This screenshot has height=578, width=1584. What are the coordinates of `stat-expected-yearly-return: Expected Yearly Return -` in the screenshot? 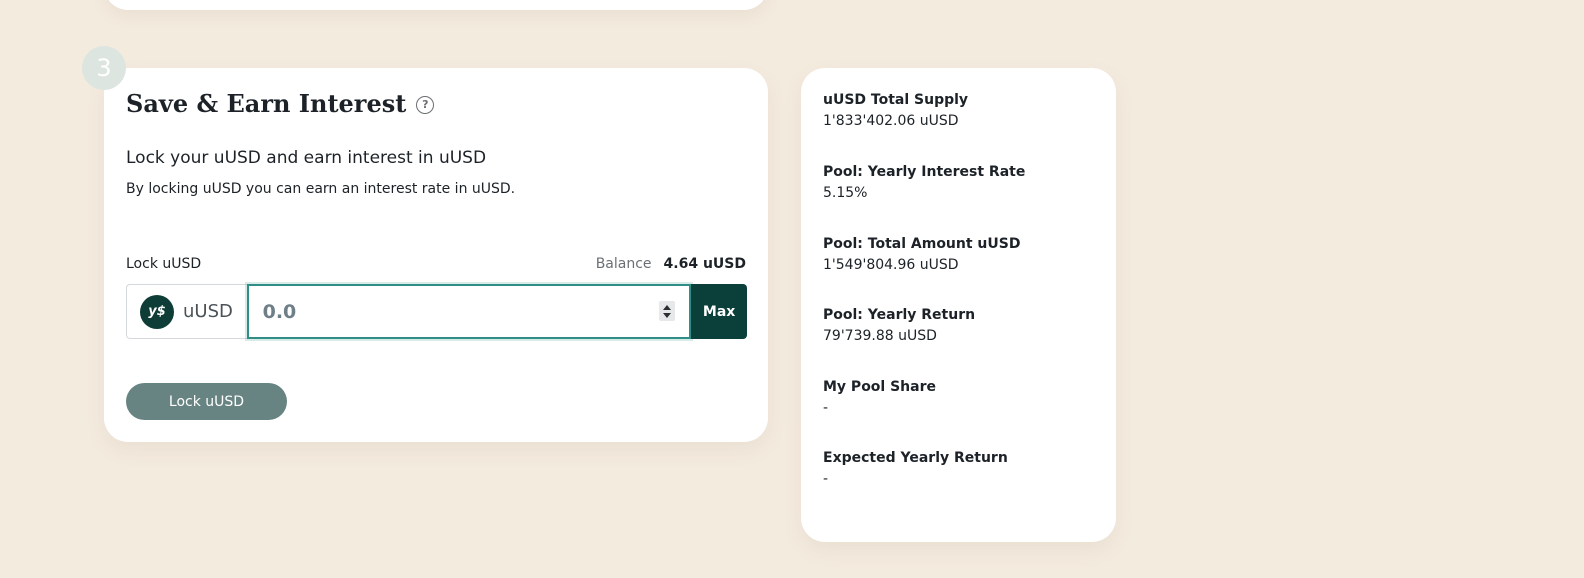 It's located at (915, 468).